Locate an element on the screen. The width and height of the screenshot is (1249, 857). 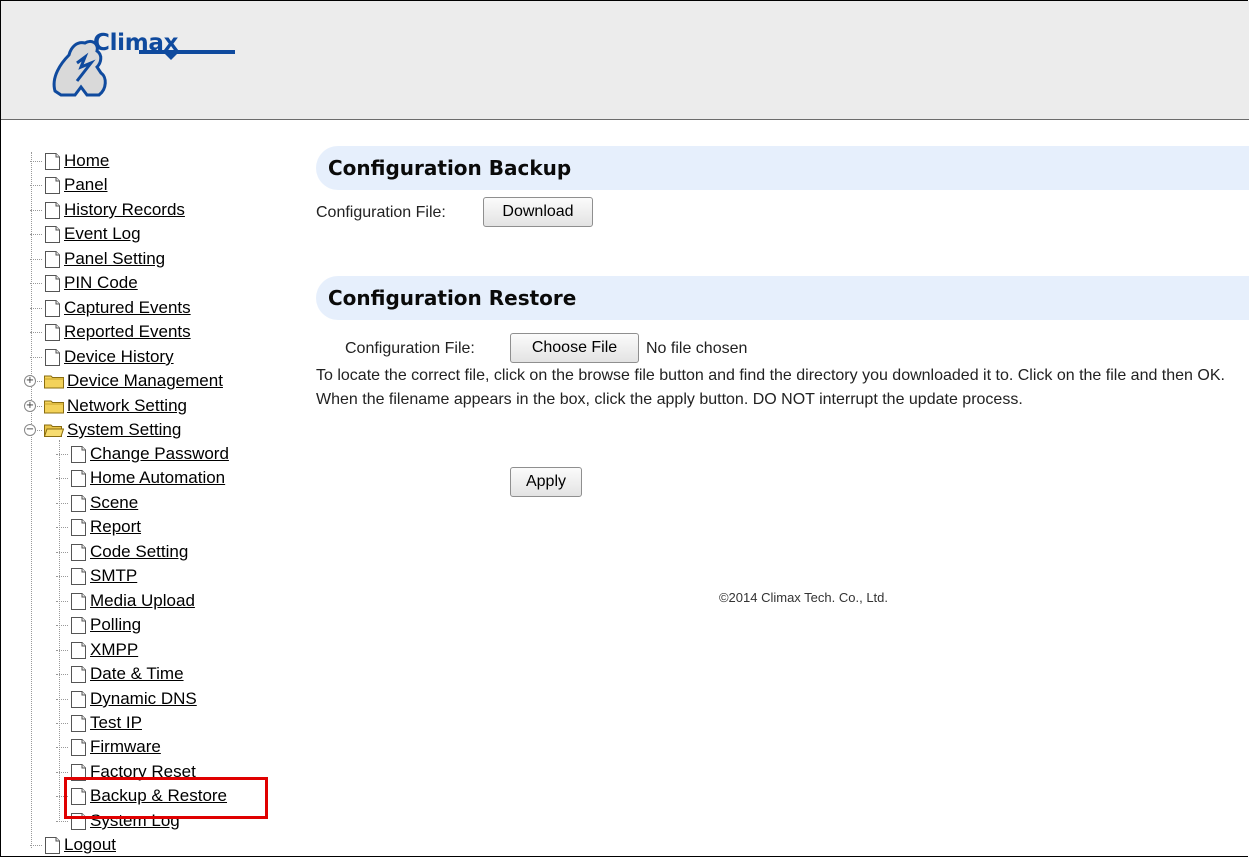
nav-item-home-automation: Home Automation is located at coordinates (147, 478).